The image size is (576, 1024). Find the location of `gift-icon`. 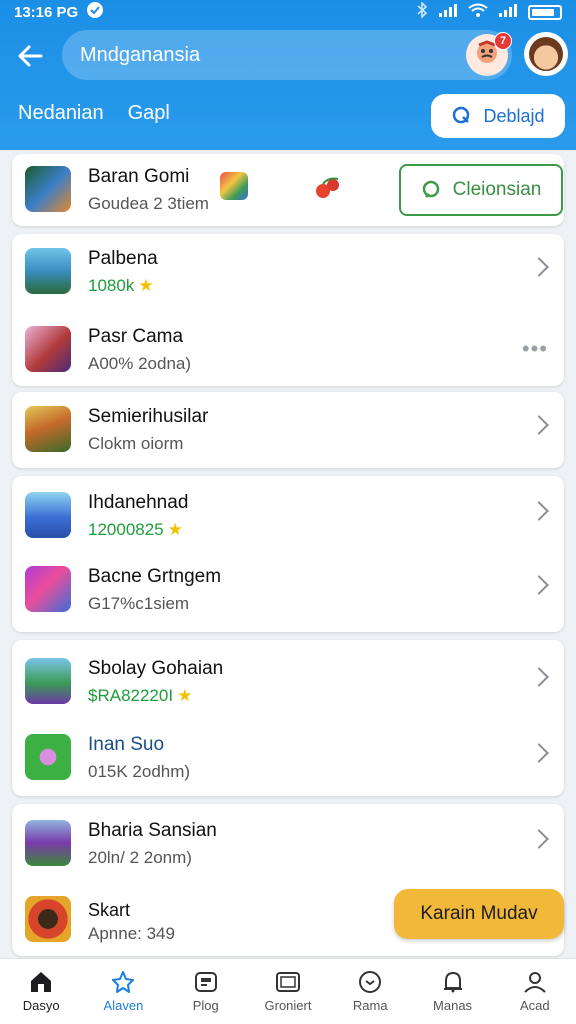

gift-icon is located at coordinates (234, 186).